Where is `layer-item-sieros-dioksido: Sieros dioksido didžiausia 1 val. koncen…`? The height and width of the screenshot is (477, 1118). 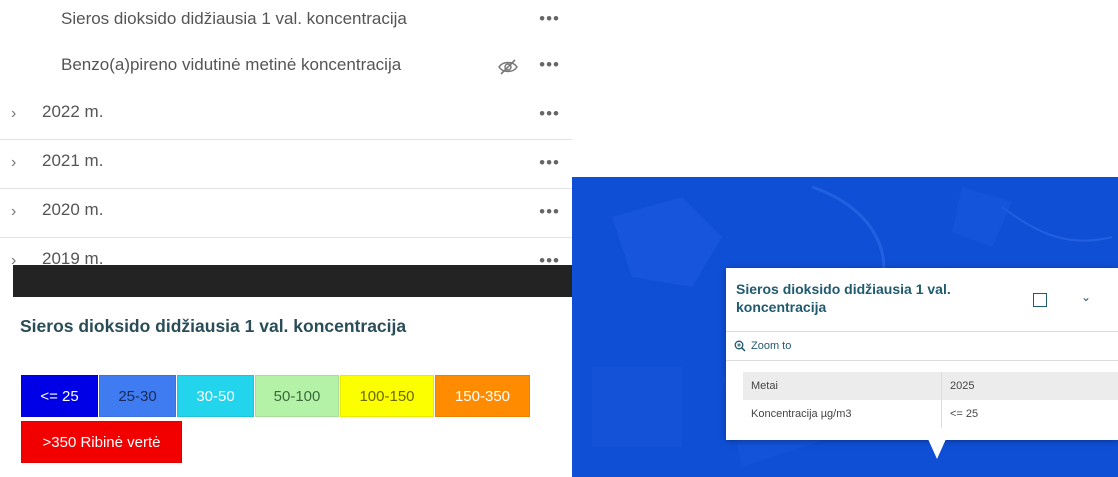
layer-item-sieros-dioksido: Sieros dioksido didžiausia 1 val. koncen… is located at coordinates (286, 22).